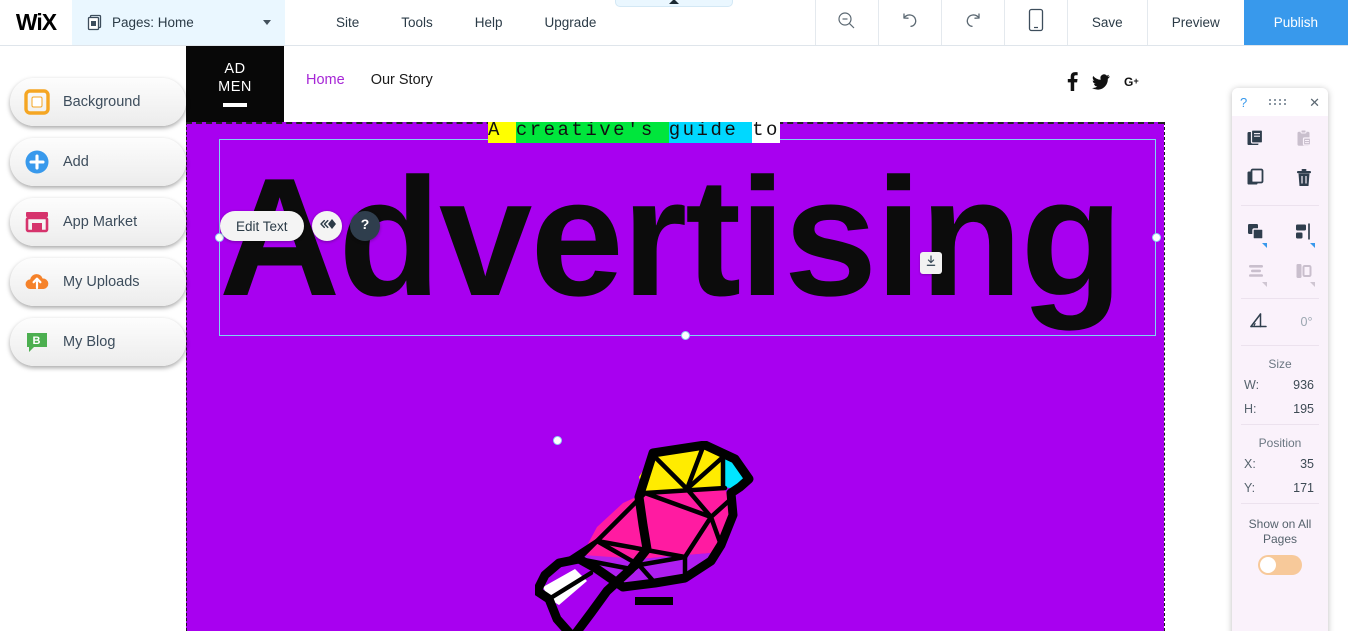 This screenshot has width=1348, height=631. I want to click on paste-button, so click(1304, 141).